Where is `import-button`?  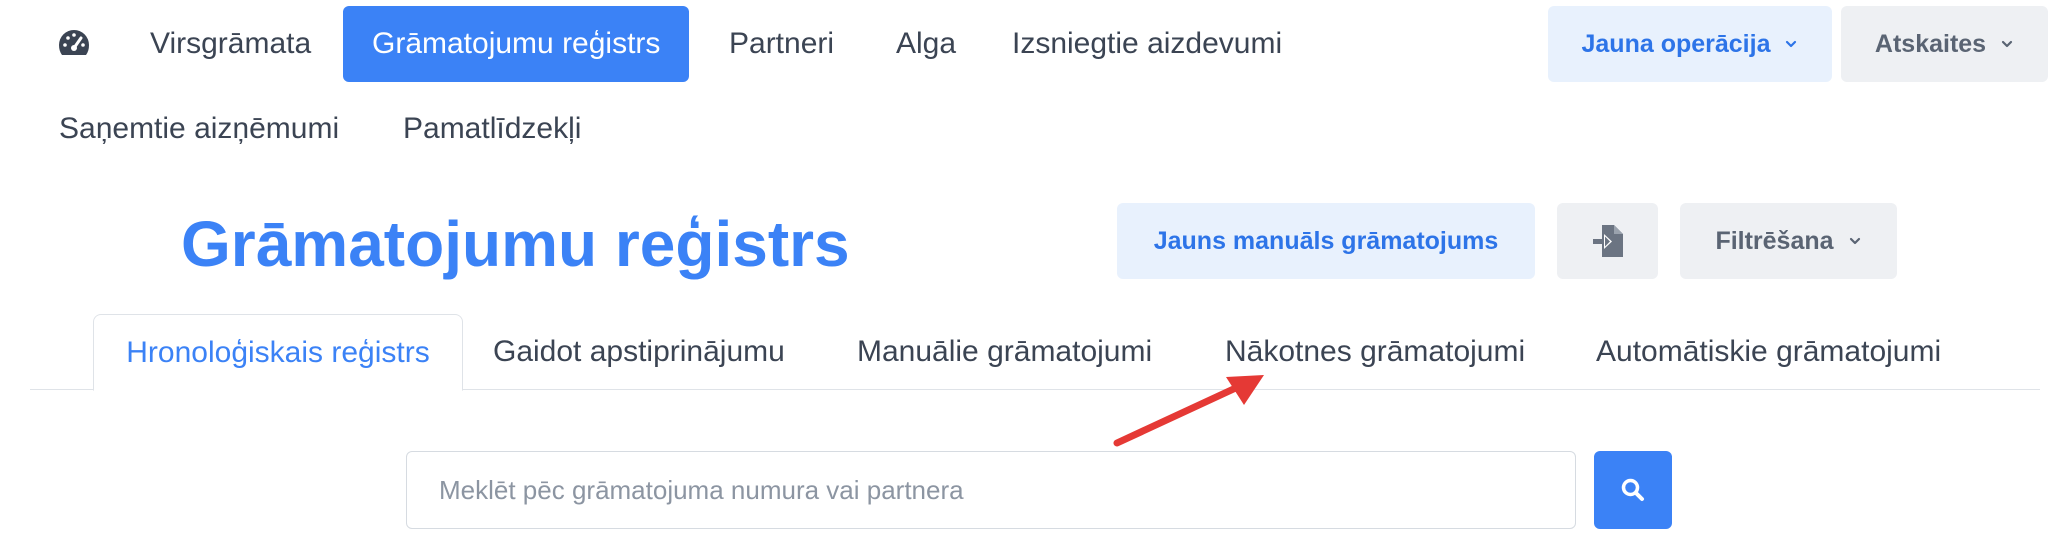
import-button is located at coordinates (1607, 241).